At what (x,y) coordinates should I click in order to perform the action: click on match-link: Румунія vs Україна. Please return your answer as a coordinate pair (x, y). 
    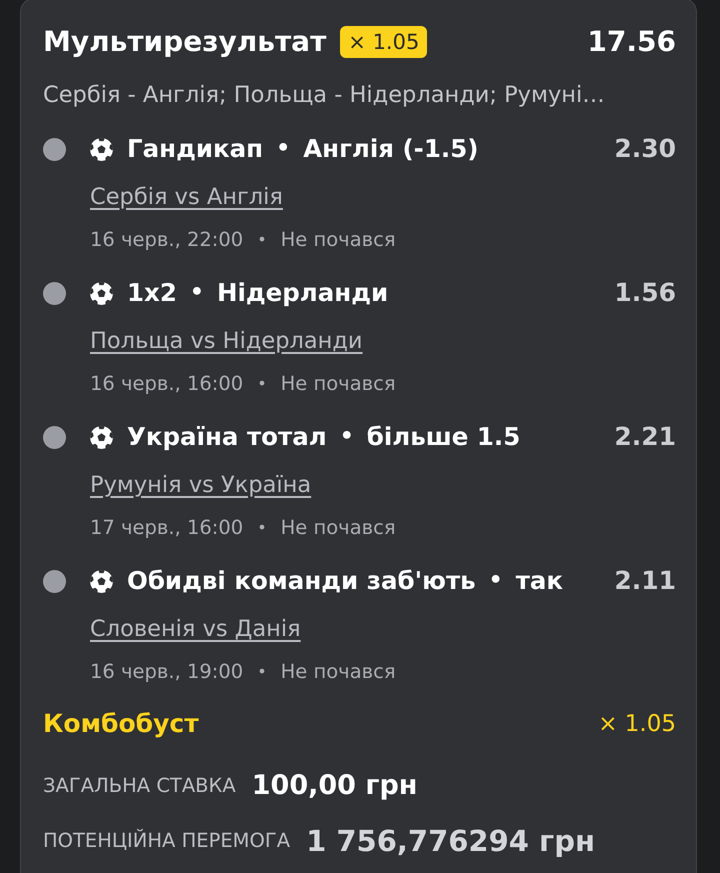
    Looking at the image, I should click on (201, 485).